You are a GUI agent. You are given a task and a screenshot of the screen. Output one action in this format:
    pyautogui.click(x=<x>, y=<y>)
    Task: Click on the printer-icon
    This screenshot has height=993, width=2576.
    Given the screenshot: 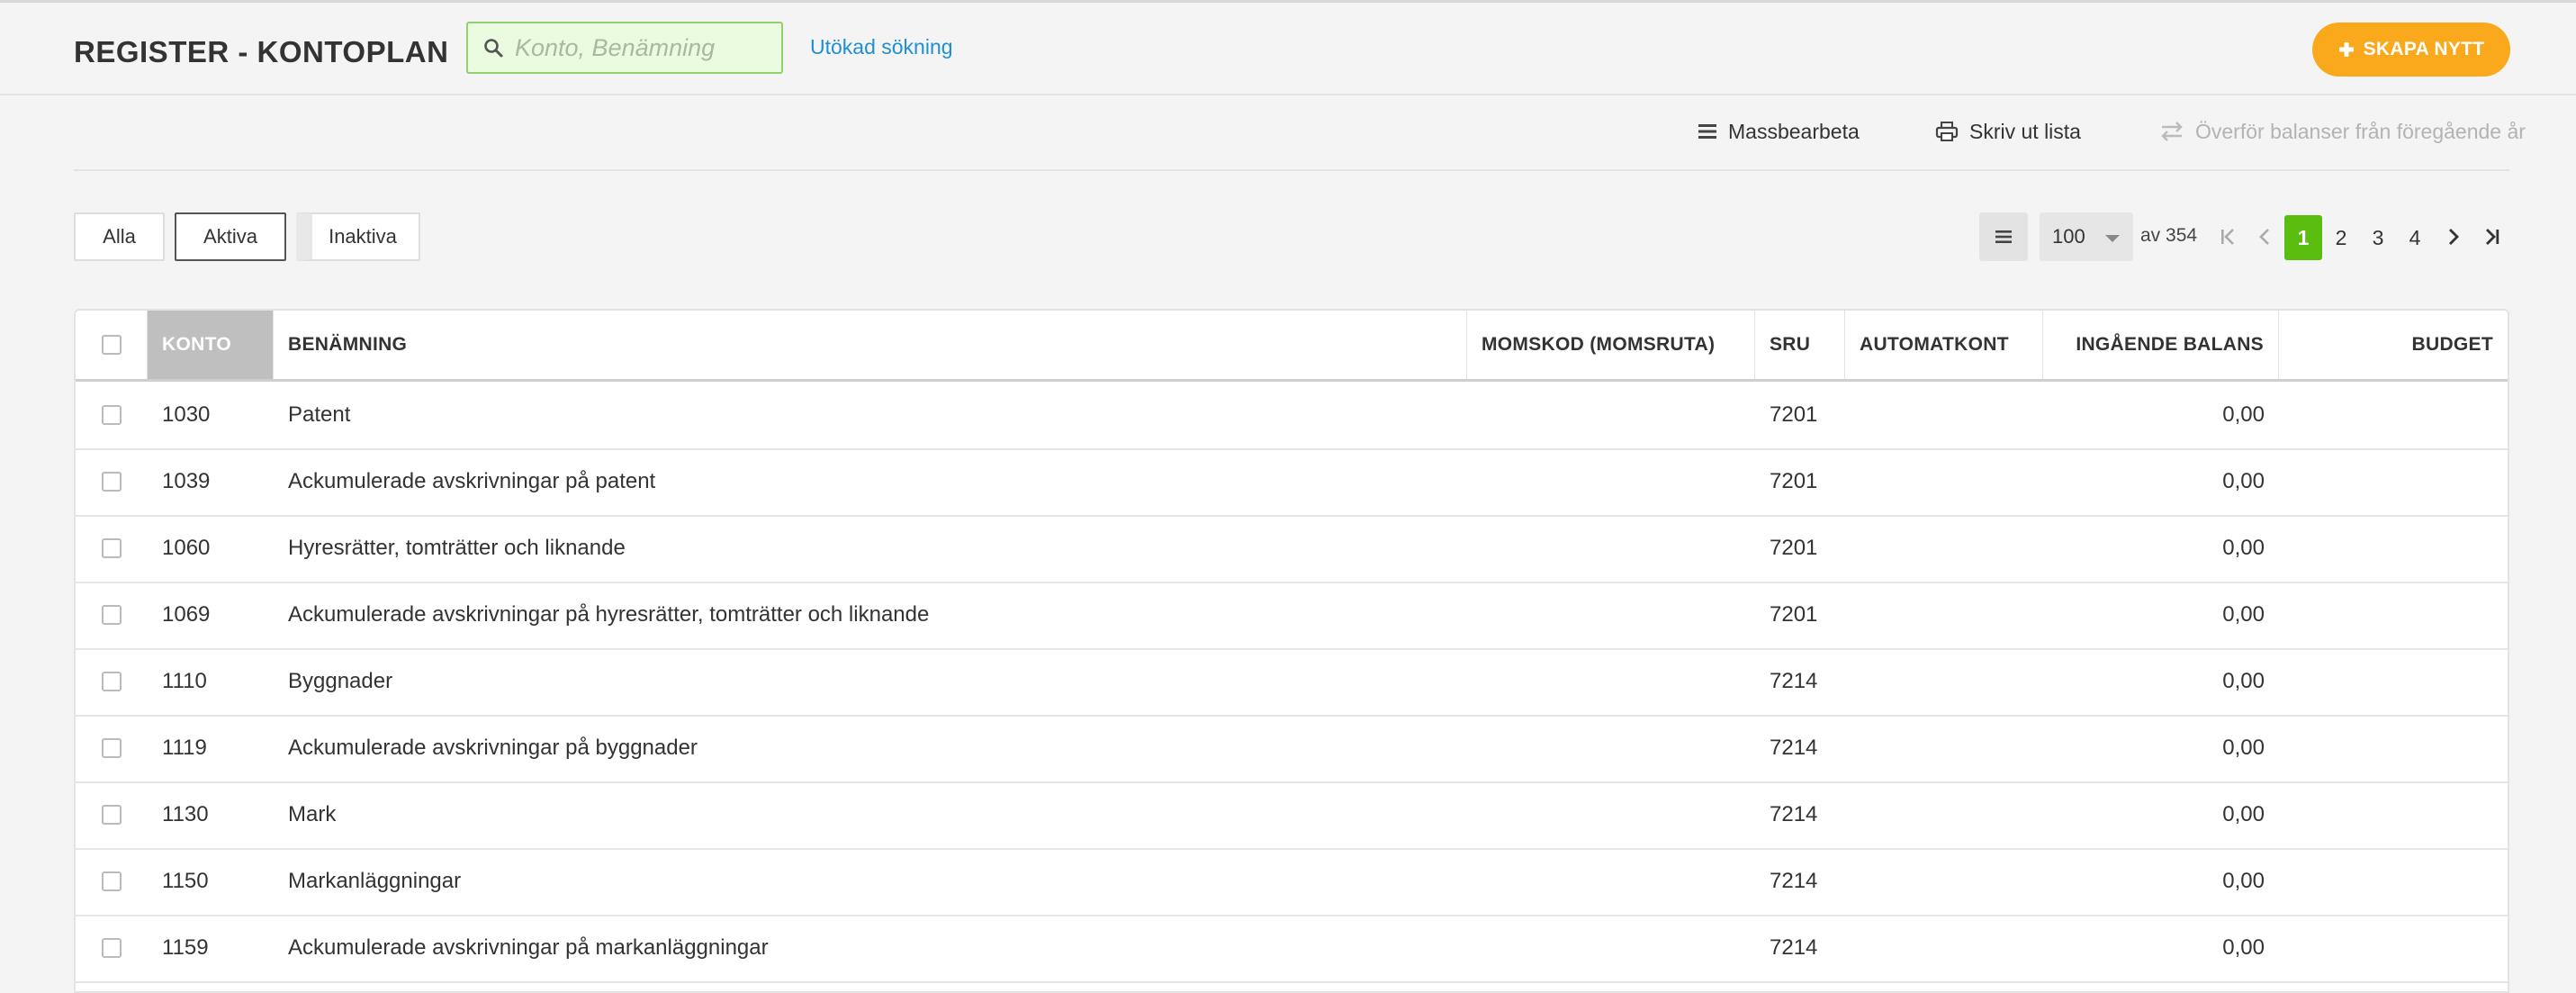 What is the action you would take?
    pyautogui.click(x=1947, y=132)
    